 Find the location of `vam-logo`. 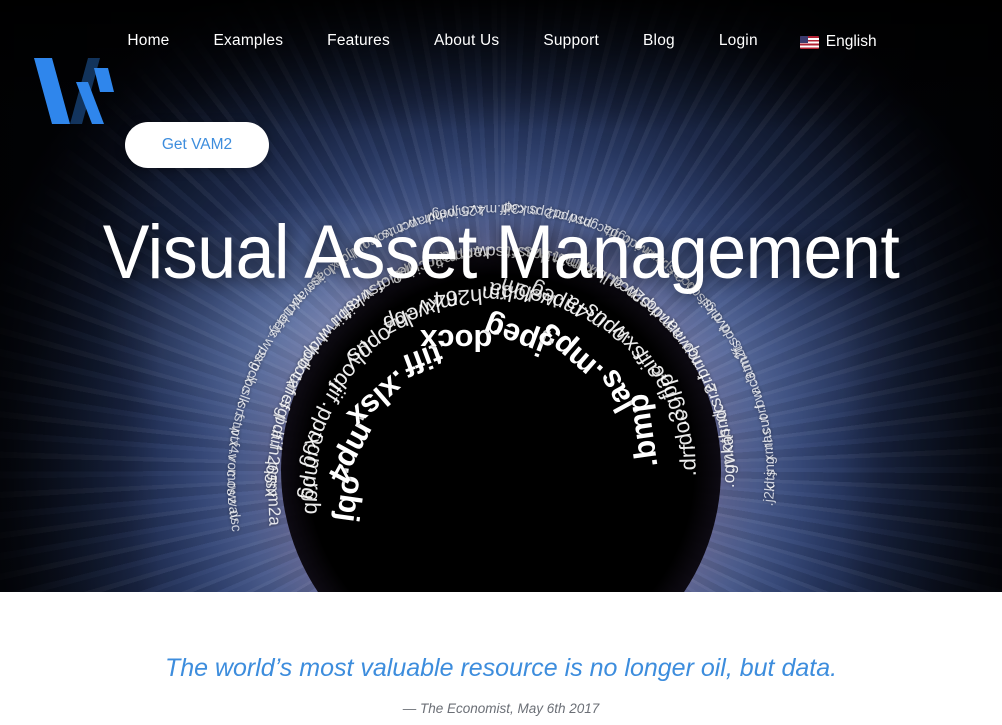

vam-logo is located at coordinates (73, 96).